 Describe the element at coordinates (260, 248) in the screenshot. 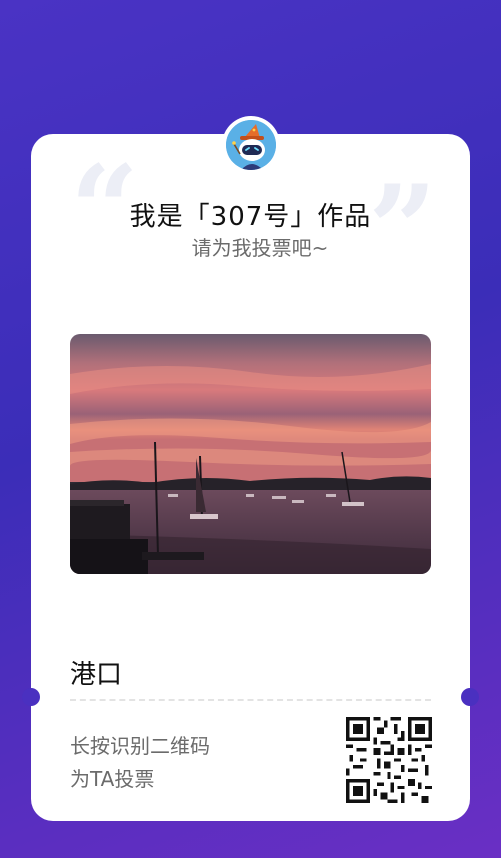

I see `page-subtitle: 请为我投票吧~` at that location.